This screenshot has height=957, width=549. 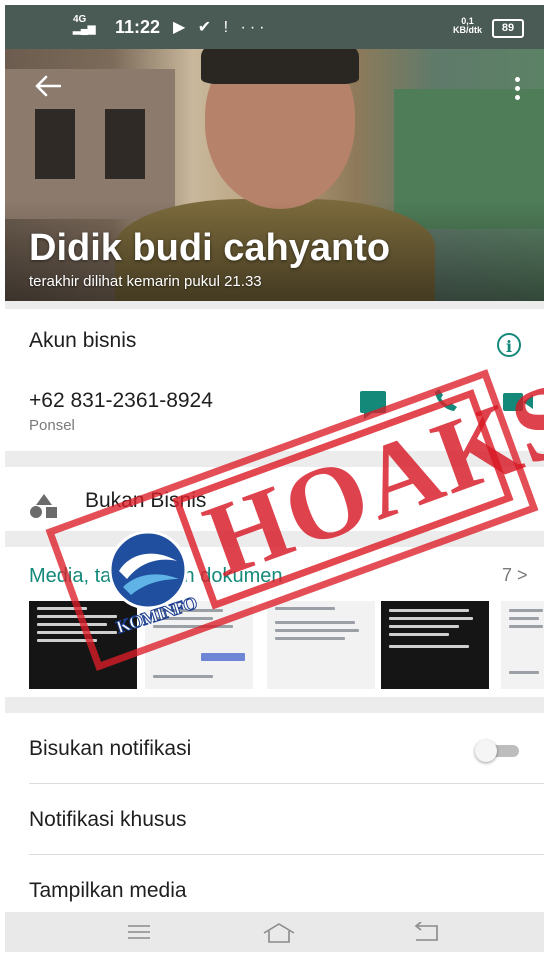 What do you see at coordinates (518, 89) in the screenshot?
I see `more-options-icon` at bounding box center [518, 89].